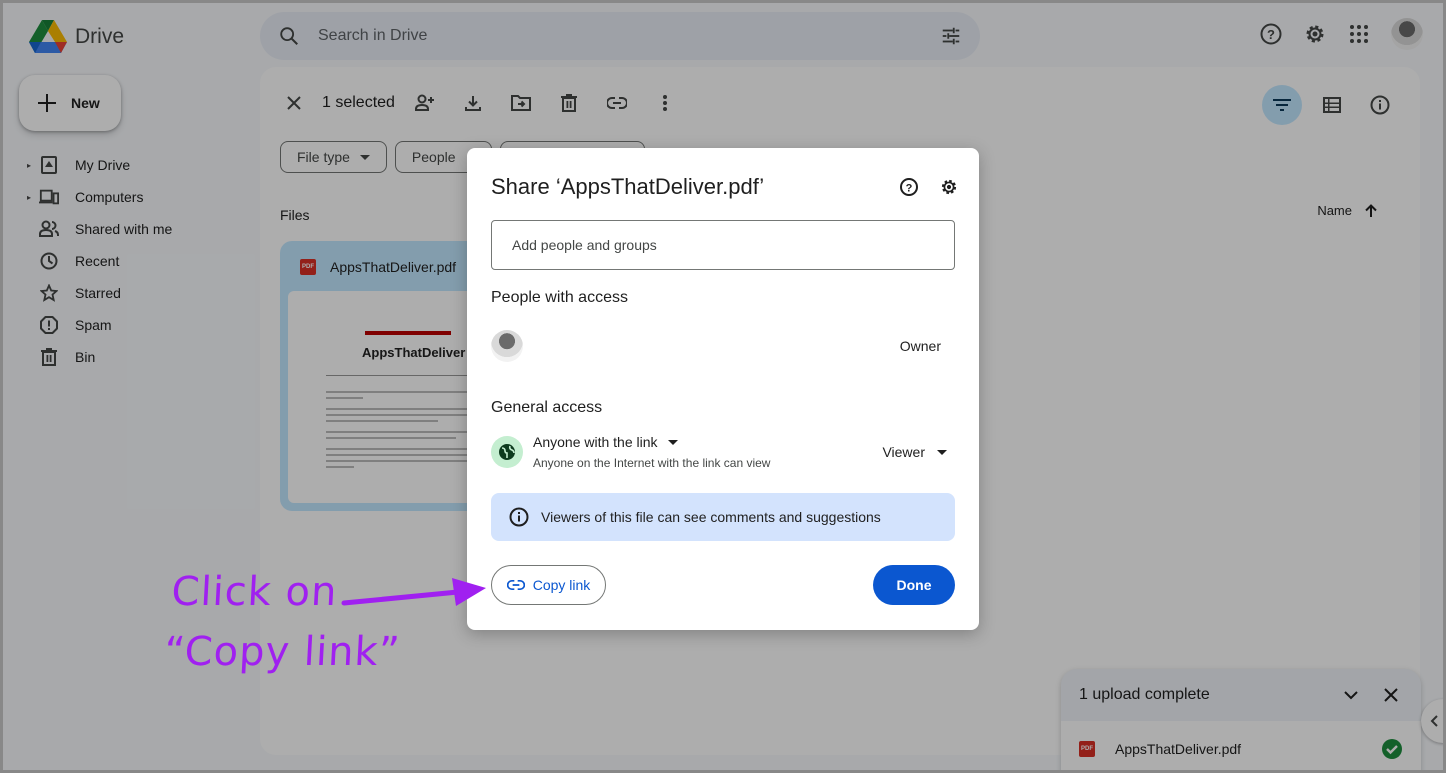 This screenshot has width=1446, height=773. I want to click on people-with-access-heading: People with access, so click(559, 297).